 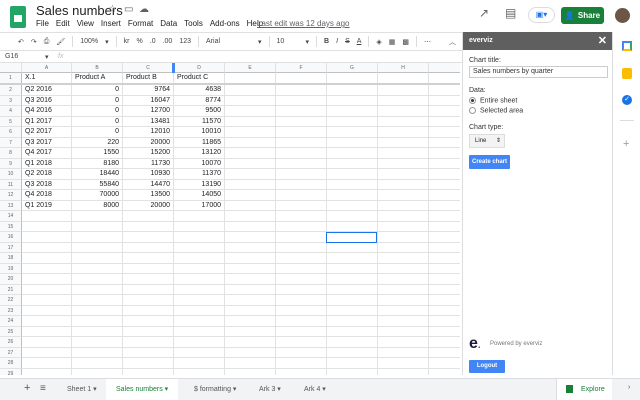 I want to click on row-header: 10, so click(x=11, y=174).